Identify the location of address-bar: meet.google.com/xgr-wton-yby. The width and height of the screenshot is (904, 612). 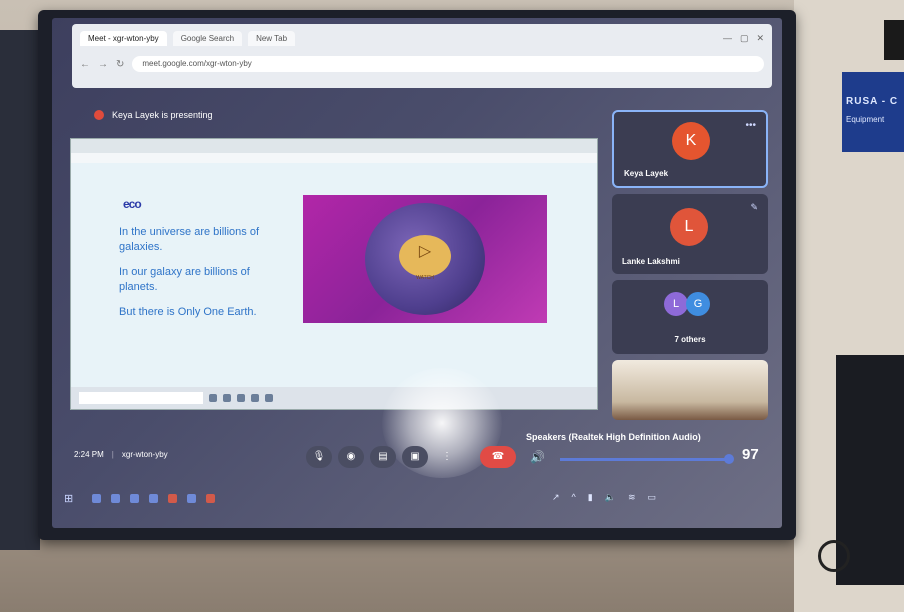
(448, 64).